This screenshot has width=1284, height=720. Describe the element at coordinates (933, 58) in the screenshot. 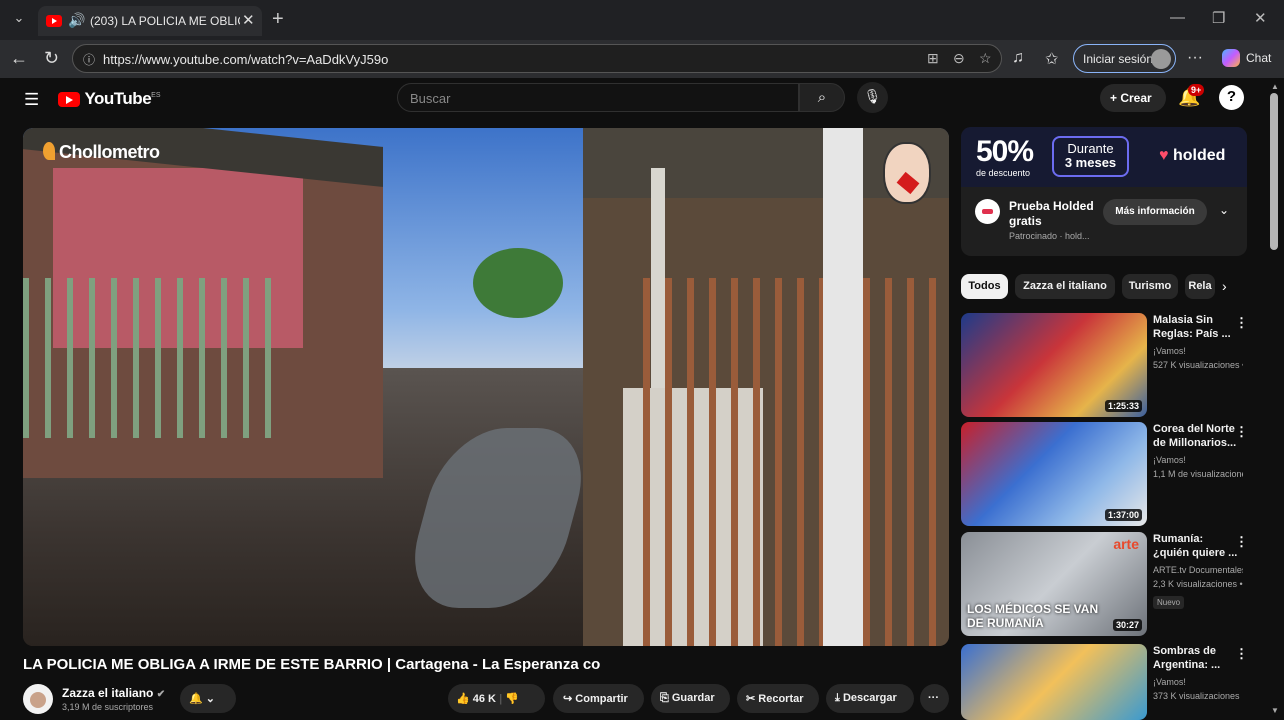

I see `app-available-icon: ⊞` at that location.